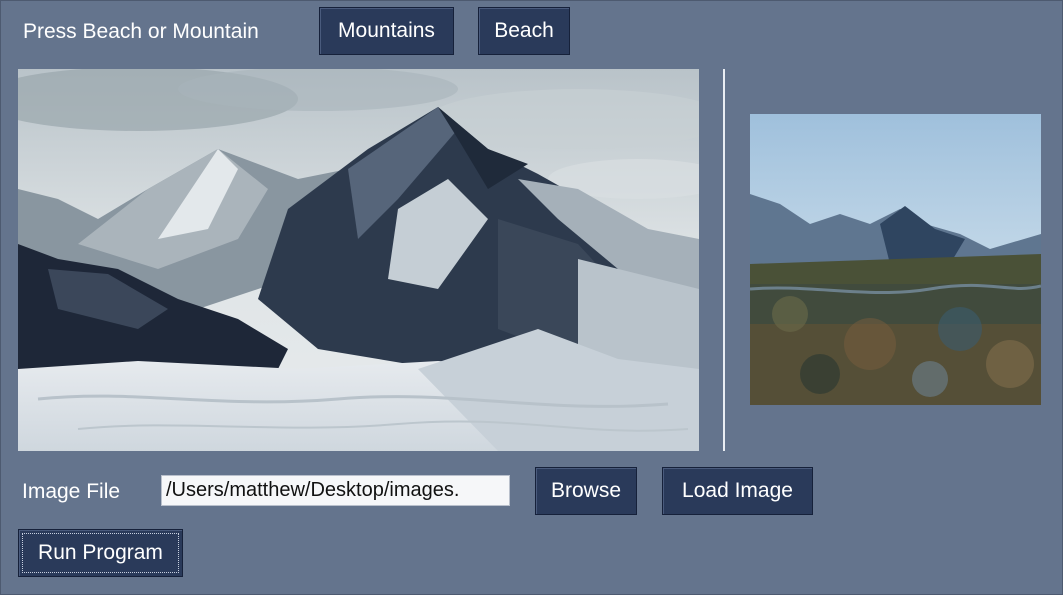 The width and height of the screenshot is (1063, 595). What do you see at coordinates (71, 491) in the screenshot?
I see `image-file-label: Image File` at bounding box center [71, 491].